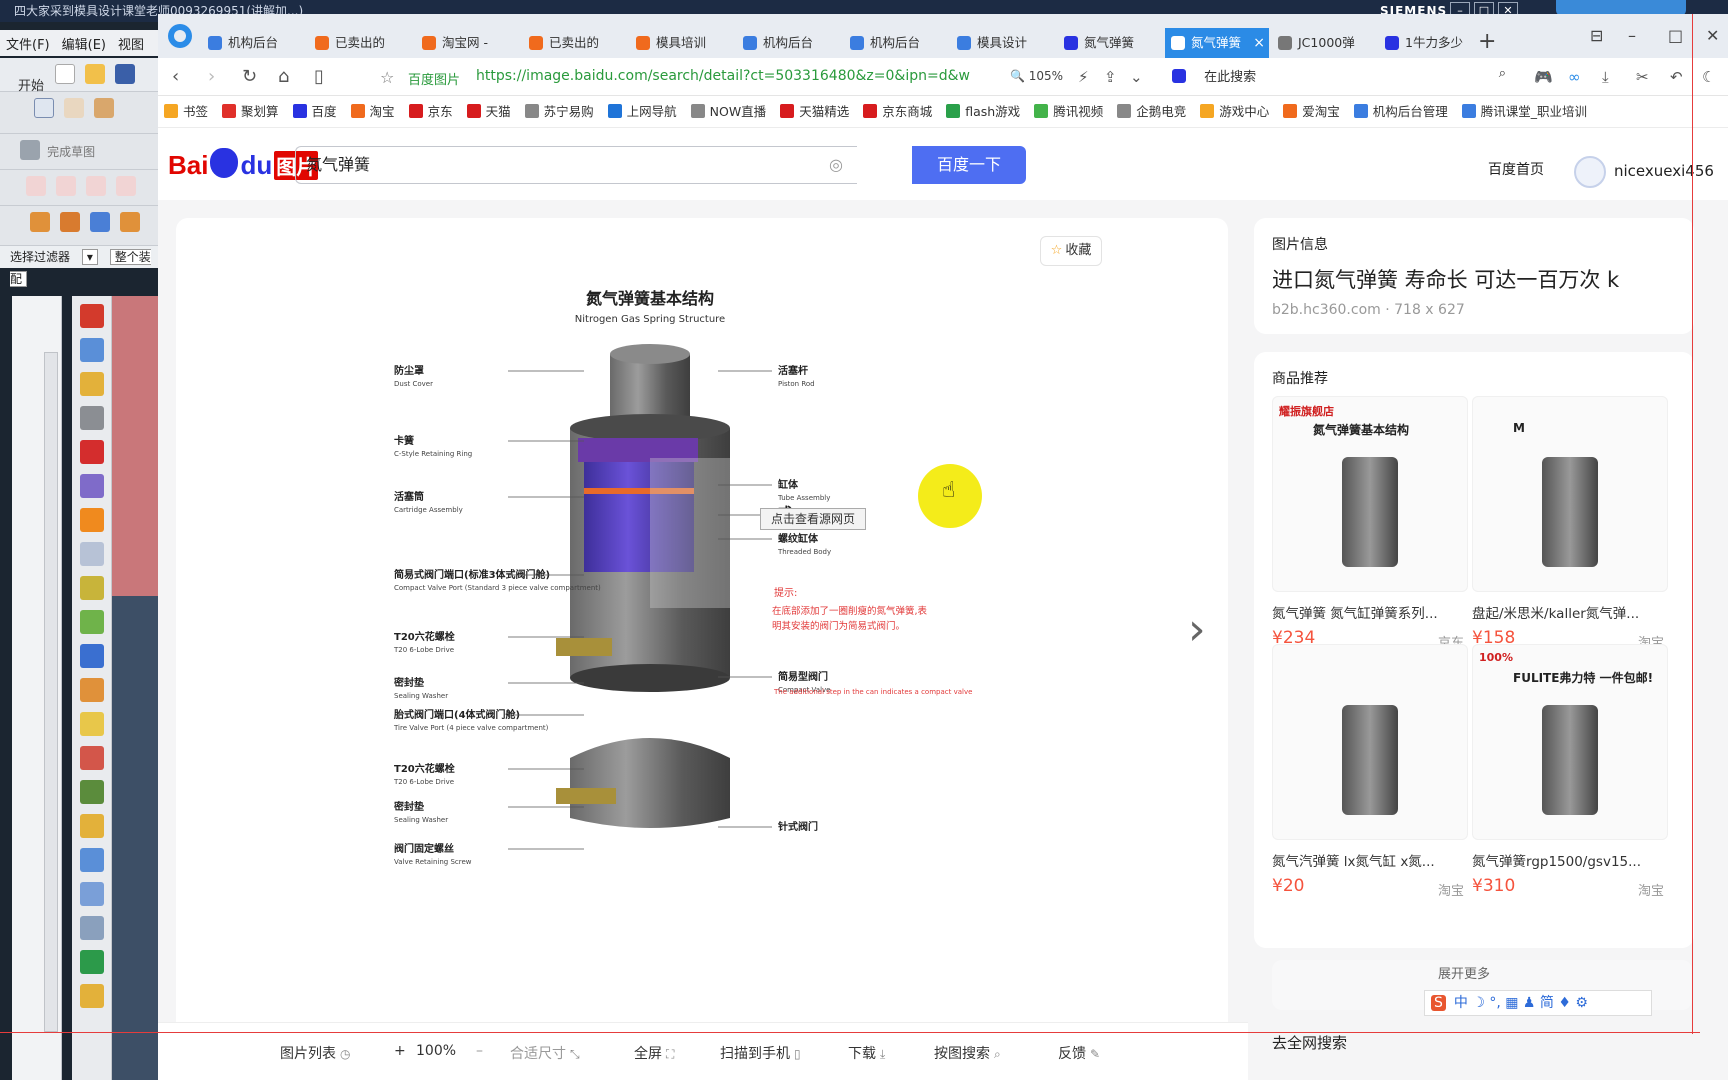 The image size is (1728, 1080). What do you see at coordinates (896, 43) in the screenshot?
I see `tab-6: 机构后台` at bounding box center [896, 43].